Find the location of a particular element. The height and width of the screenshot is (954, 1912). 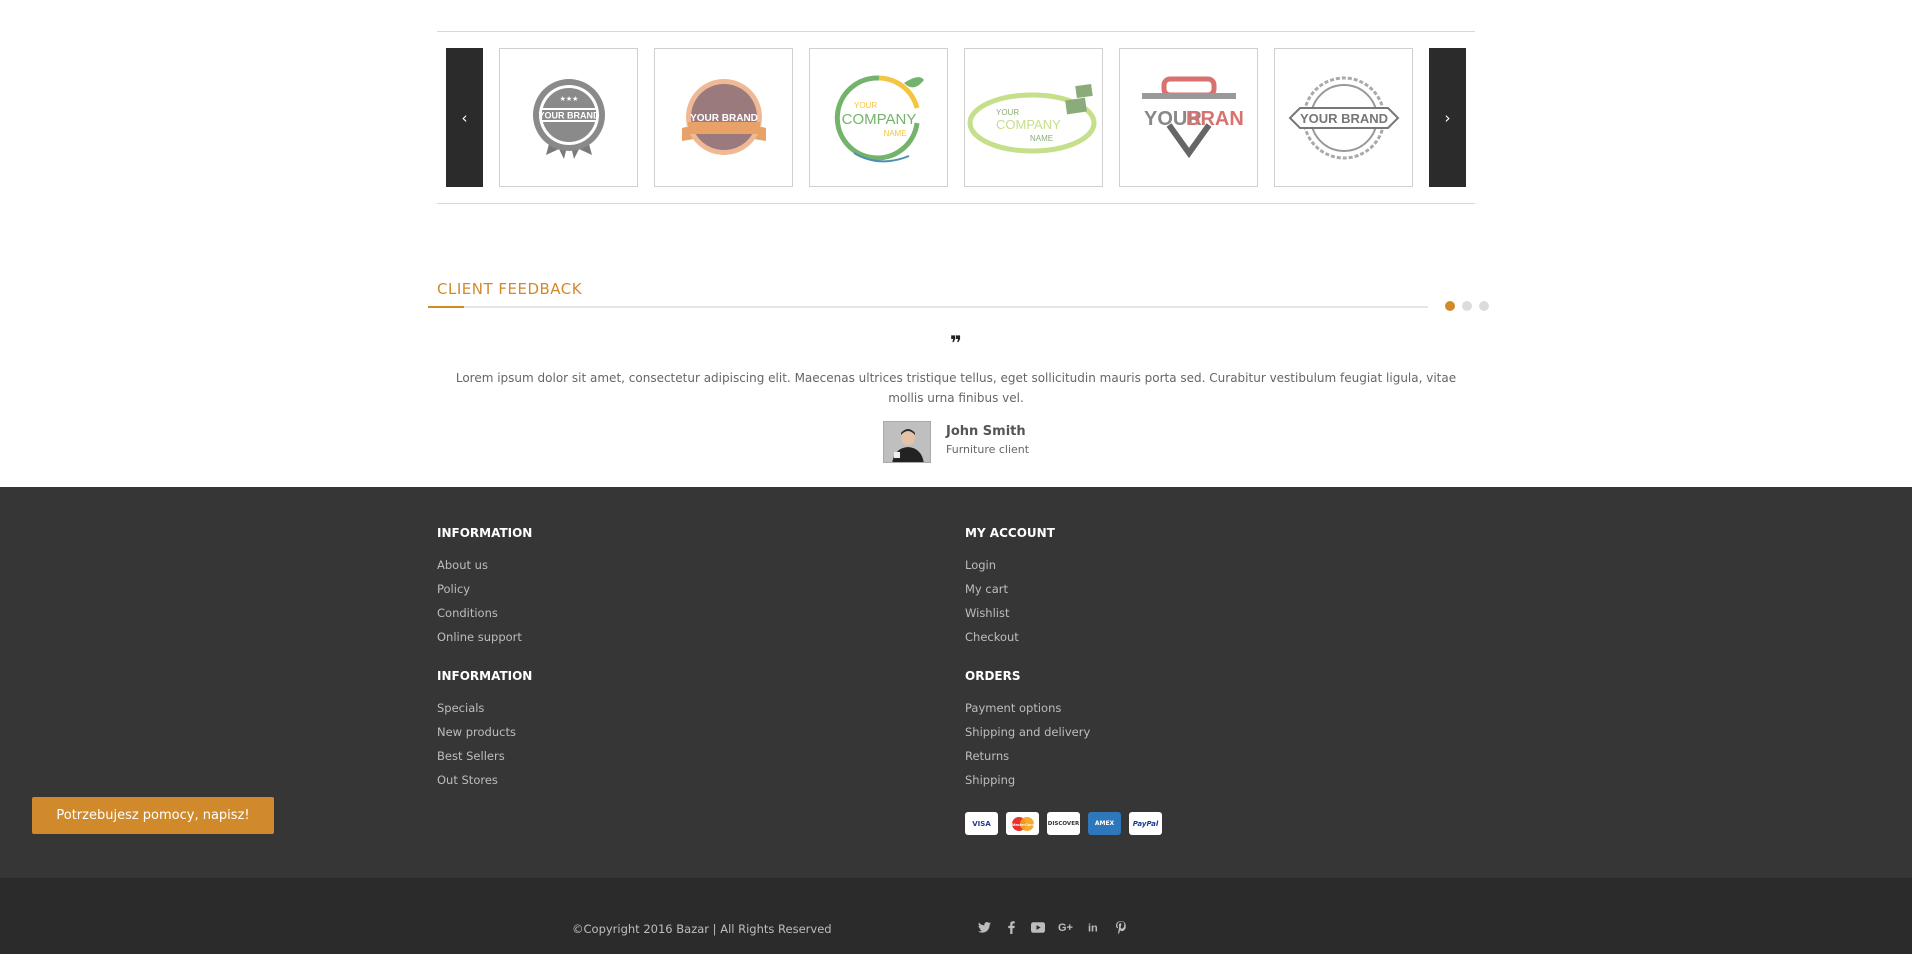

footer-link-specials: Specials is located at coordinates (484, 712).